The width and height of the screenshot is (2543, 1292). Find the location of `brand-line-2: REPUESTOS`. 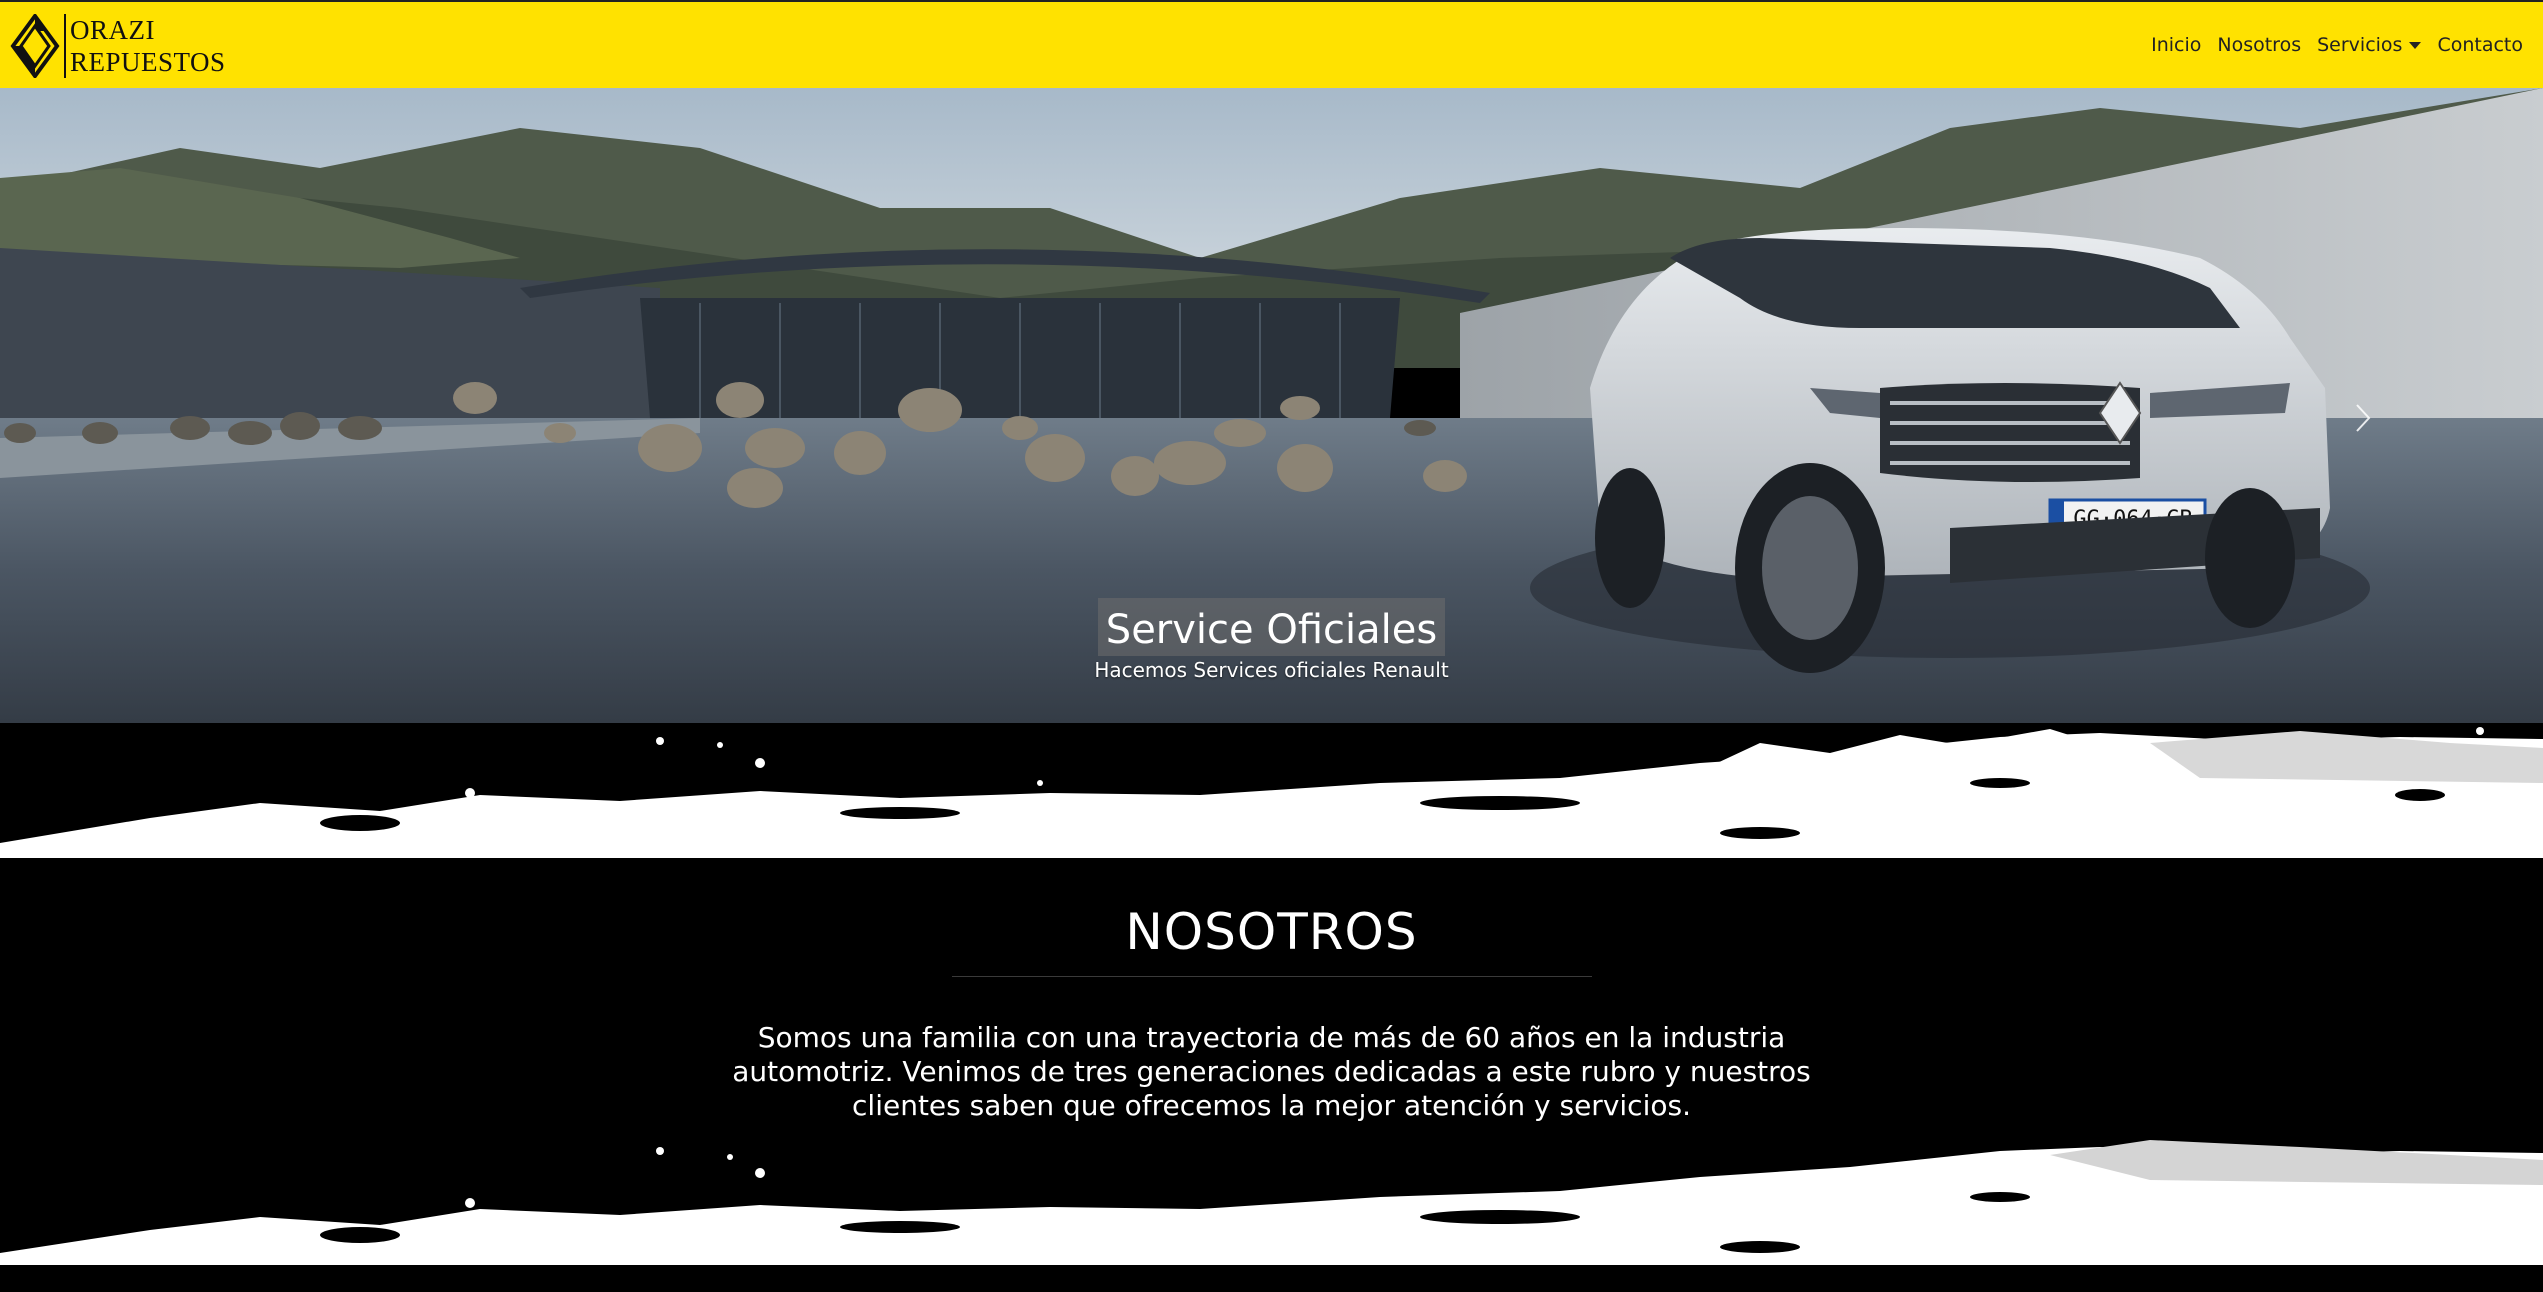

brand-line-2: REPUESTOS is located at coordinates (148, 62).